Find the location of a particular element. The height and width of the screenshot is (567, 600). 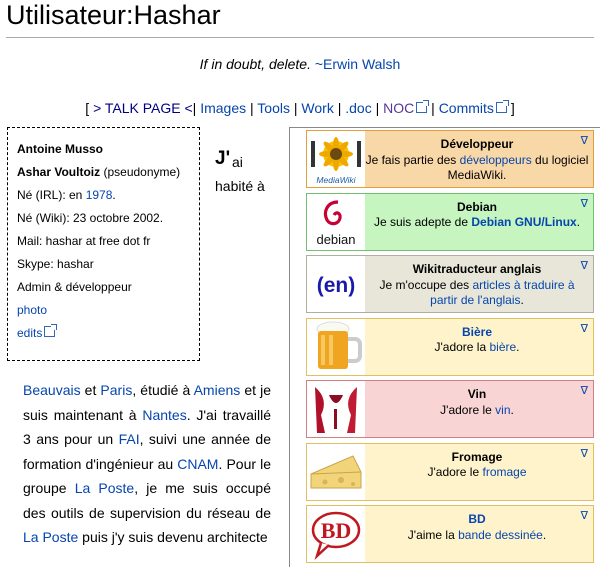

developers-link: développeurs is located at coordinates (496, 160).